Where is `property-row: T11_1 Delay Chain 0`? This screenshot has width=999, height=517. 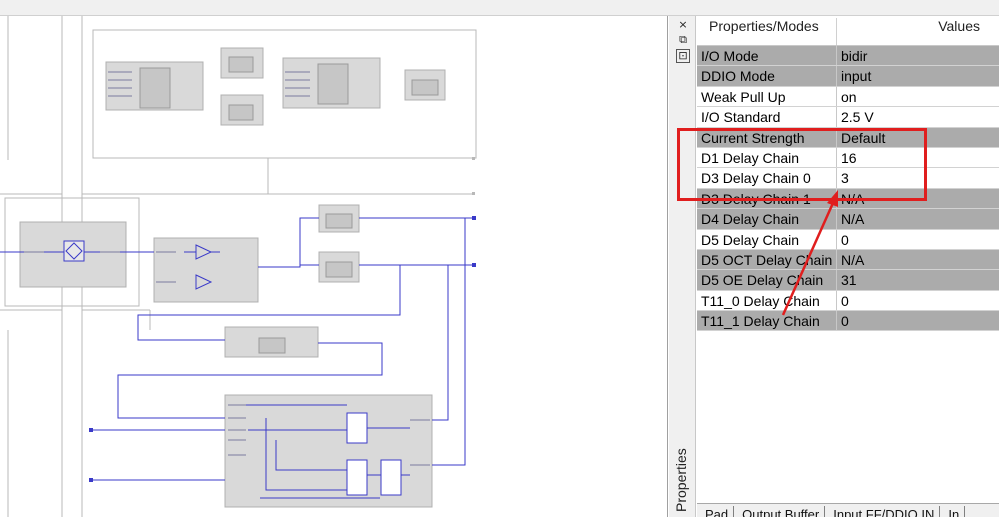 property-row: T11_1 Delay Chain 0 is located at coordinates (848, 321).